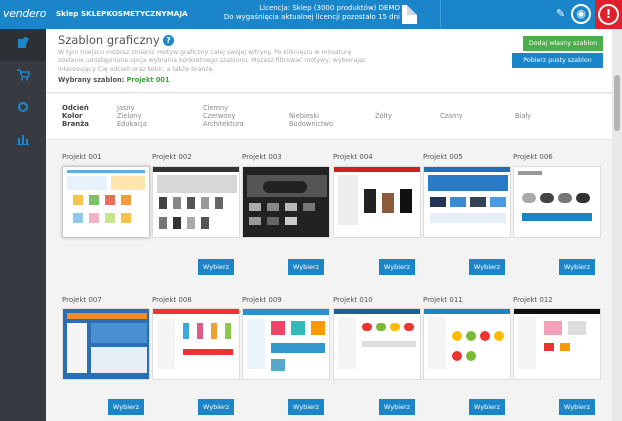 The width and height of the screenshot is (622, 421). I want to click on project-name: Projekt 012, so click(533, 300).